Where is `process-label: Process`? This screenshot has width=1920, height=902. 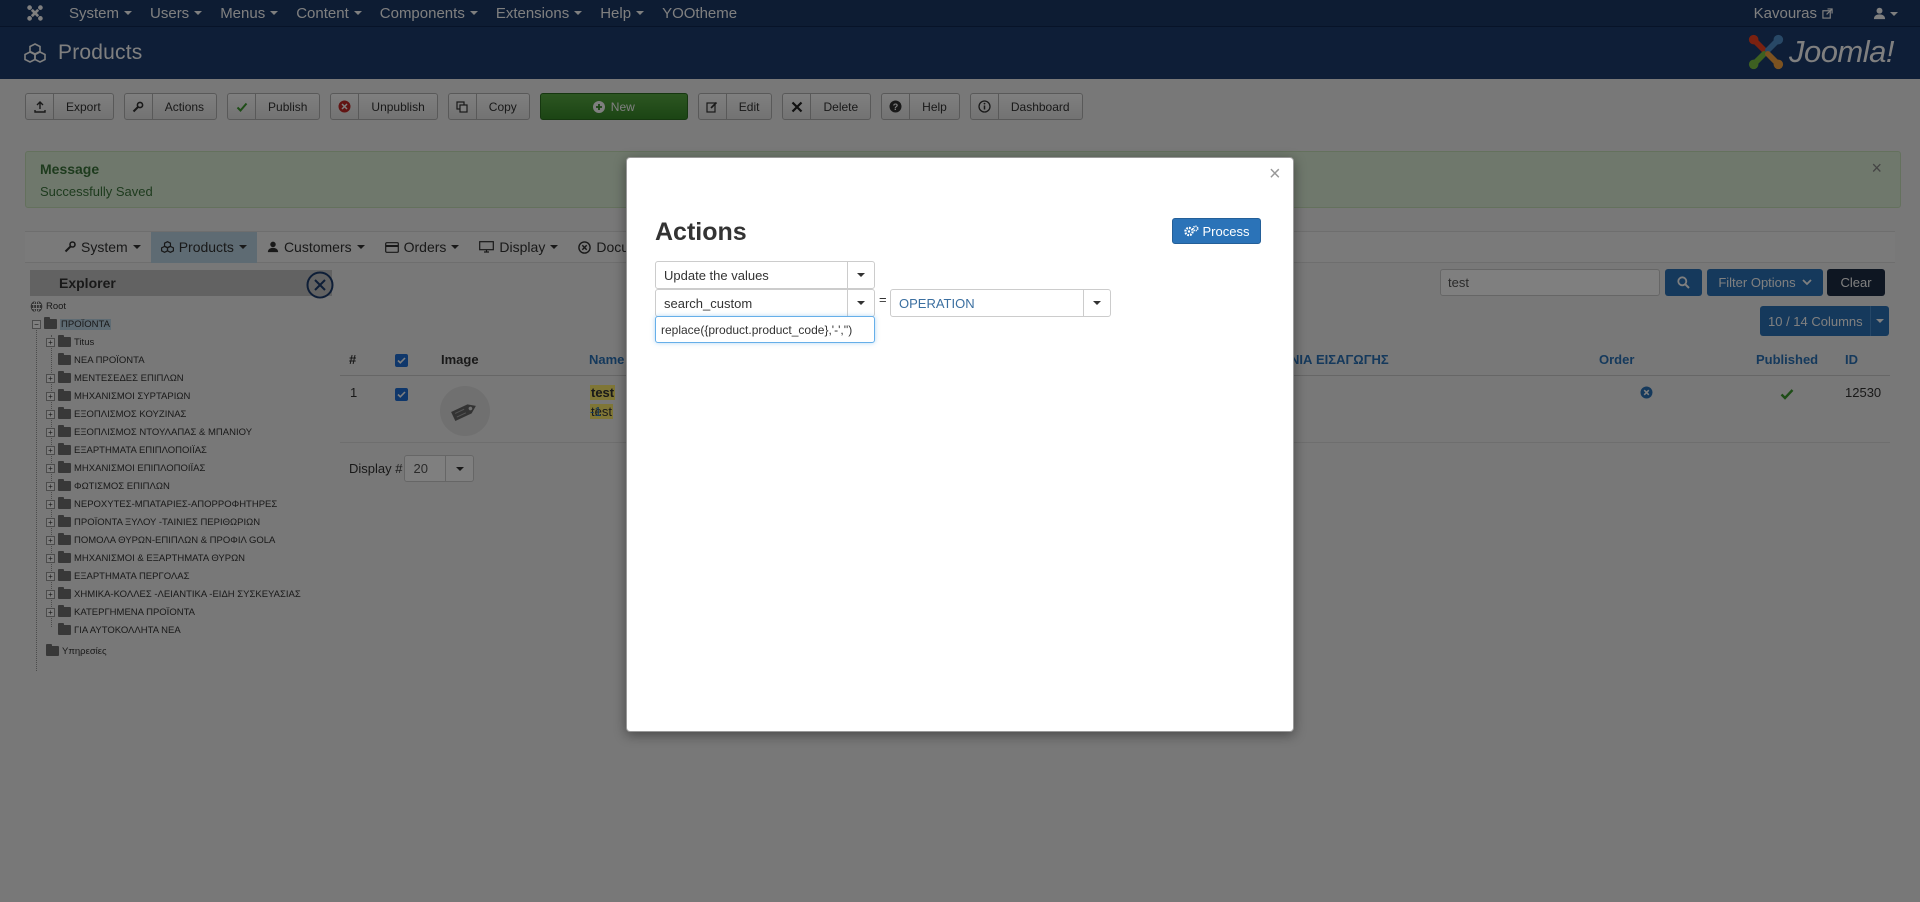 process-label: Process is located at coordinates (1226, 231).